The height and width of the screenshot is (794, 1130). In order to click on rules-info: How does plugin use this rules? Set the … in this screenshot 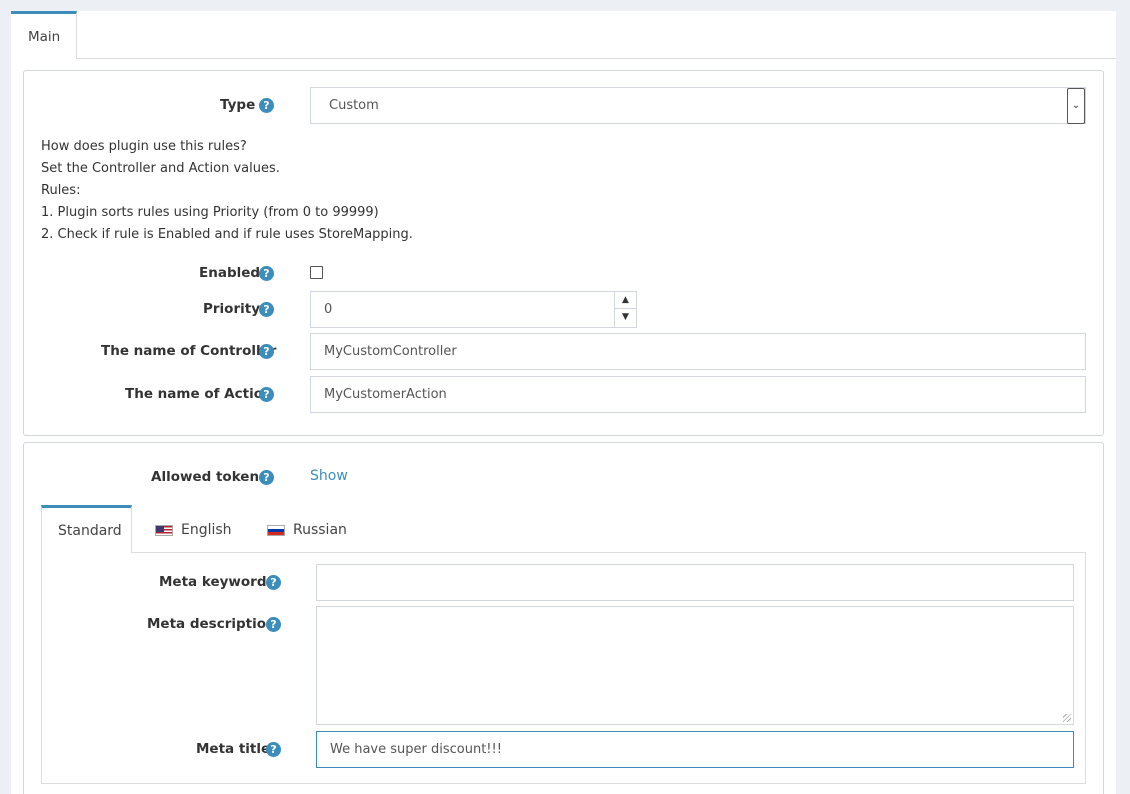, I will do `click(227, 191)`.